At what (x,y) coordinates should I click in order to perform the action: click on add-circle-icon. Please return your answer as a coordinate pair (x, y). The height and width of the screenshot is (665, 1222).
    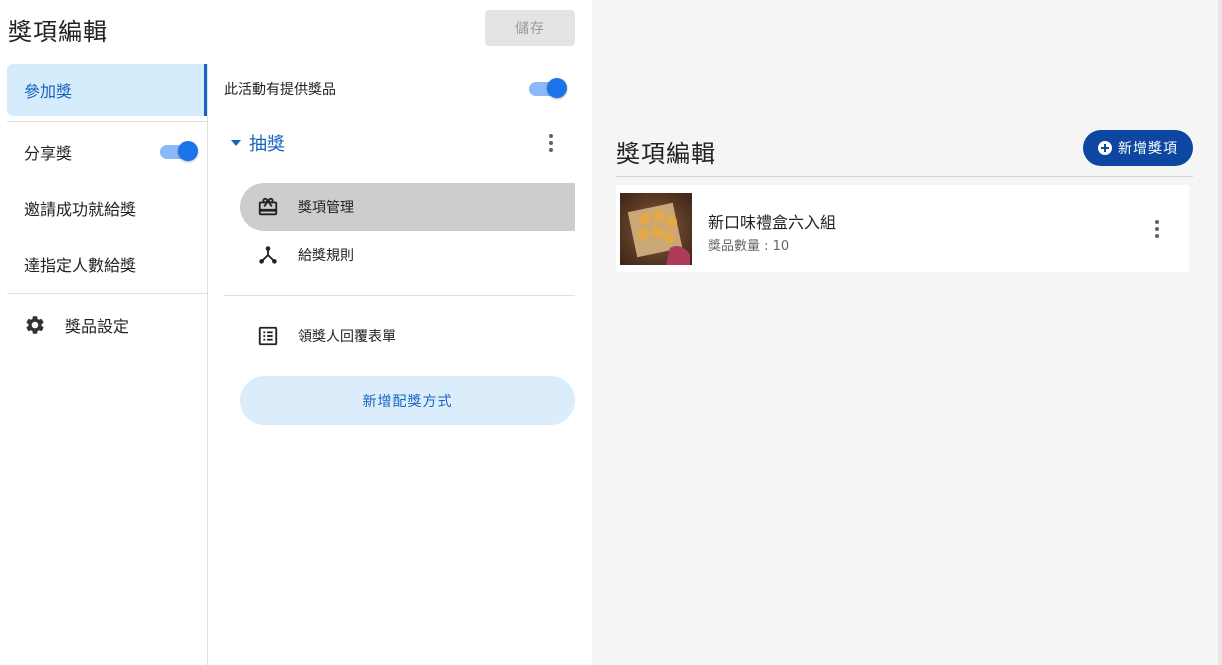
    Looking at the image, I should click on (1105, 148).